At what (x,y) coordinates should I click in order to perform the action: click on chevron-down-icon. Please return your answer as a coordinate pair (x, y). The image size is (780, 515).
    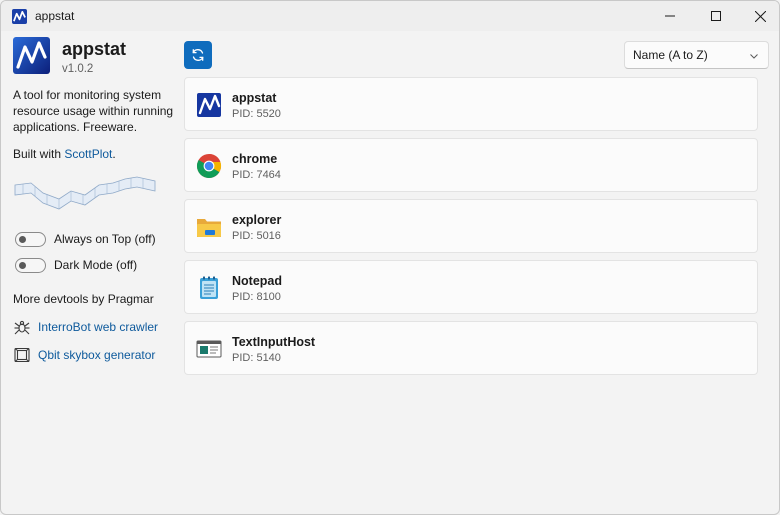
    Looking at the image, I should click on (754, 56).